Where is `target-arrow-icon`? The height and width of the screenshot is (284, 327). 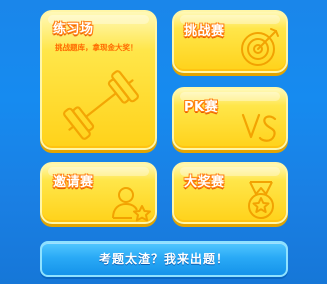
target-arrow-icon is located at coordinates (260, 48).